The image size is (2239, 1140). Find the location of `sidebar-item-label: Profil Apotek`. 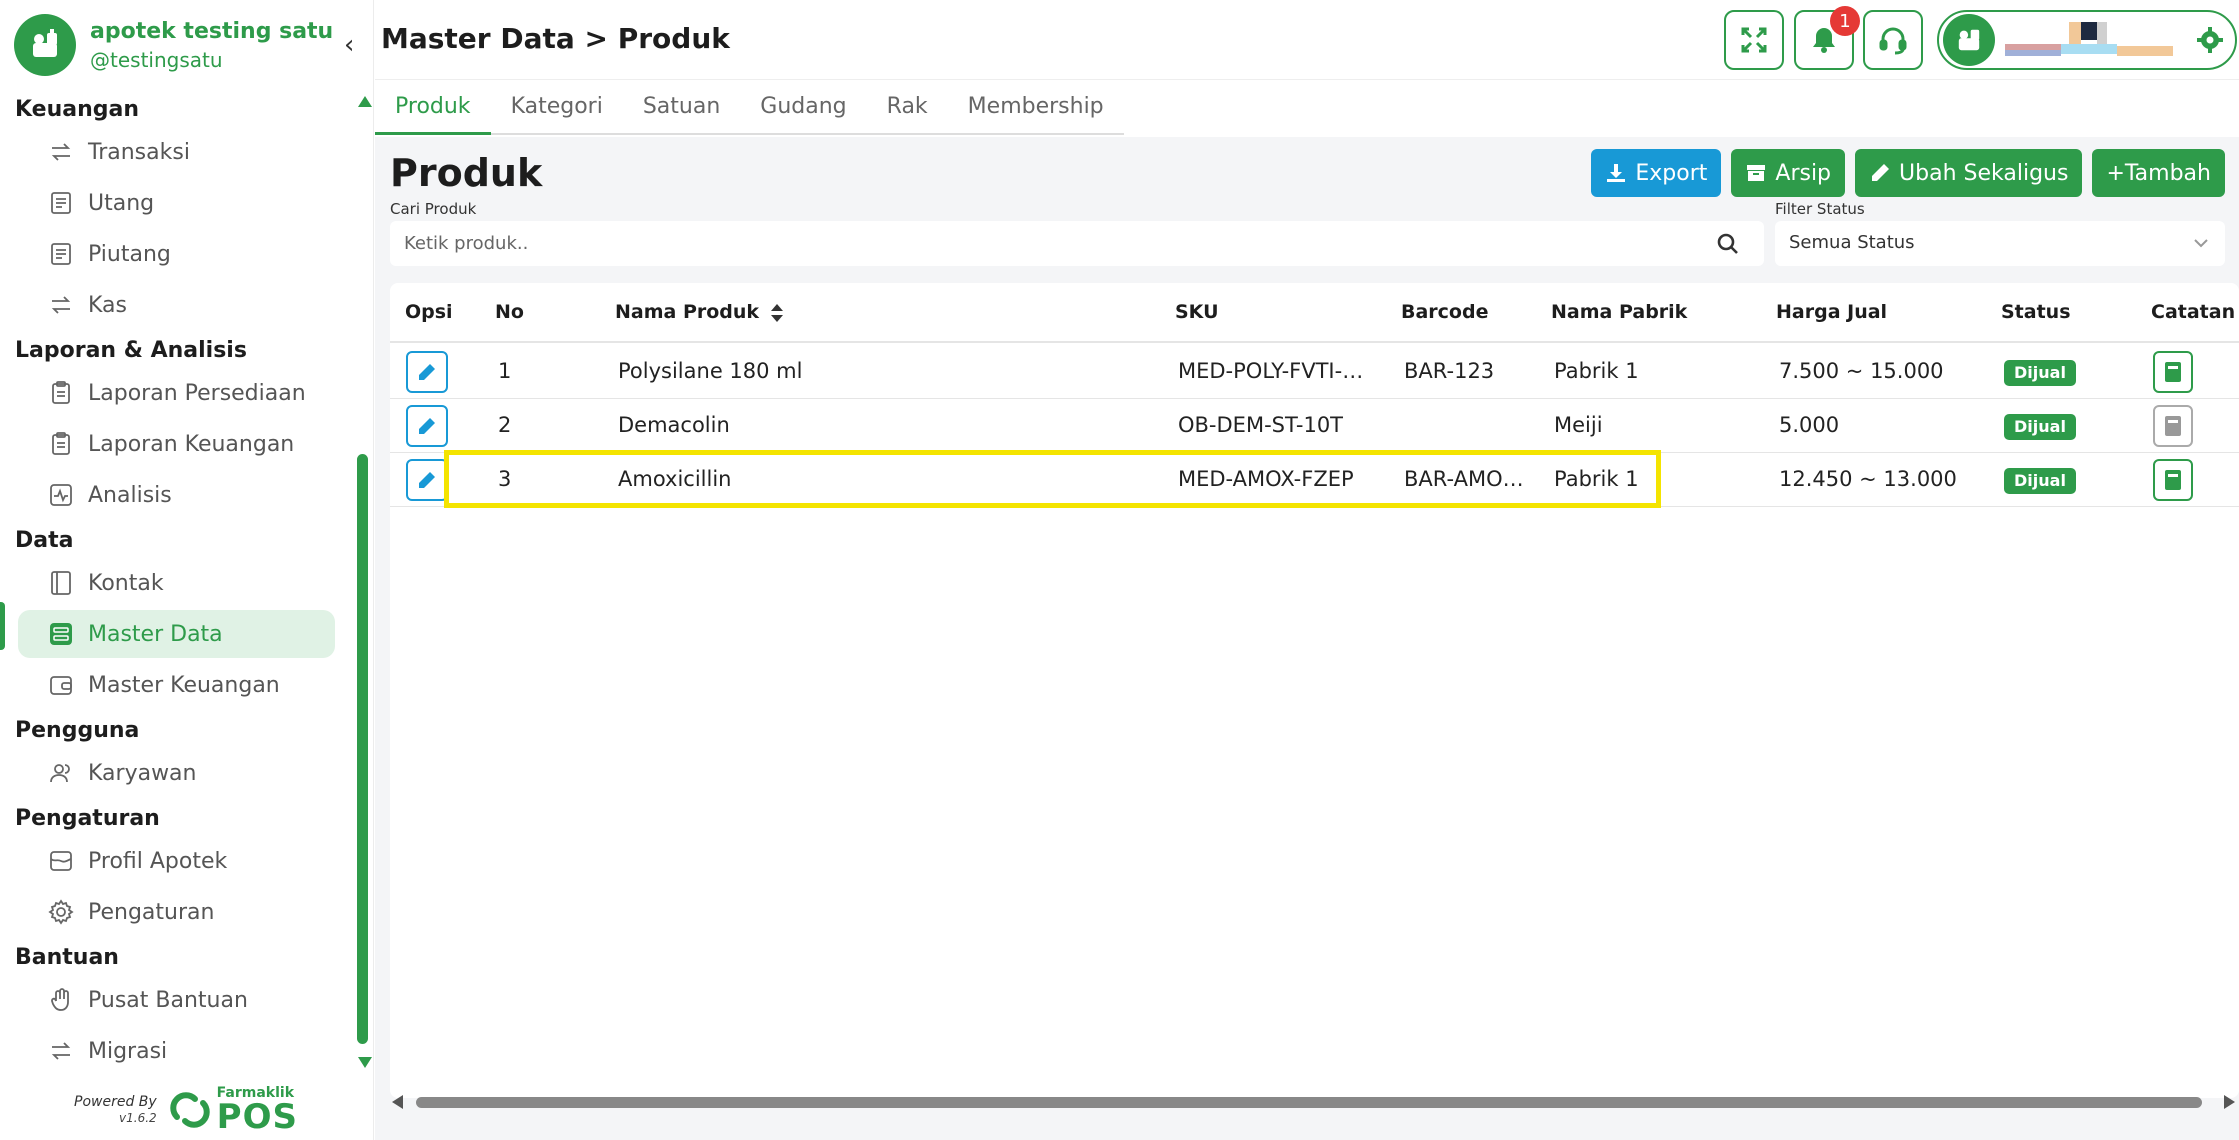

sidebar-item-label: Profil Apotek is located at coordinates (158, 861).